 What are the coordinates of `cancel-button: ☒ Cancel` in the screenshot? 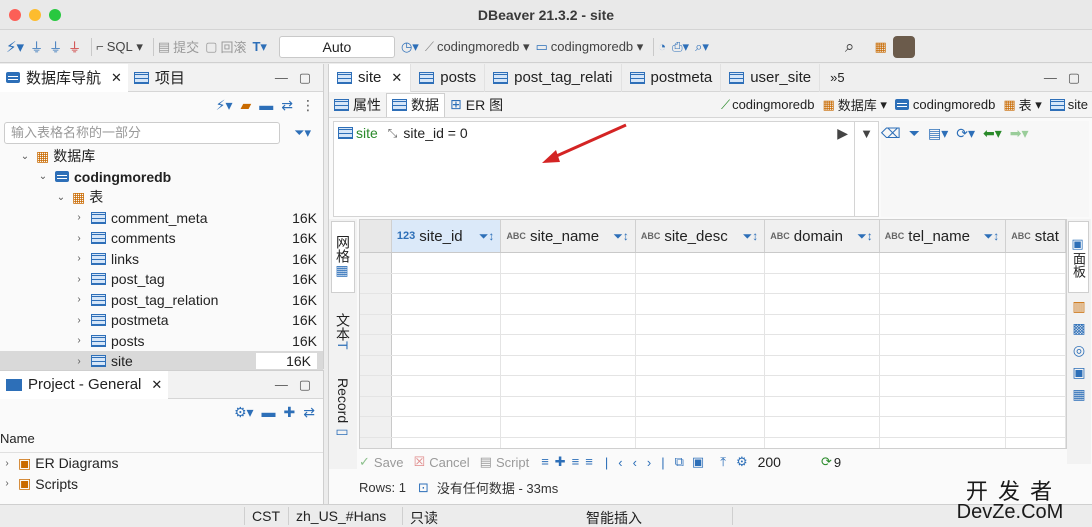 It's located at (442, 462).